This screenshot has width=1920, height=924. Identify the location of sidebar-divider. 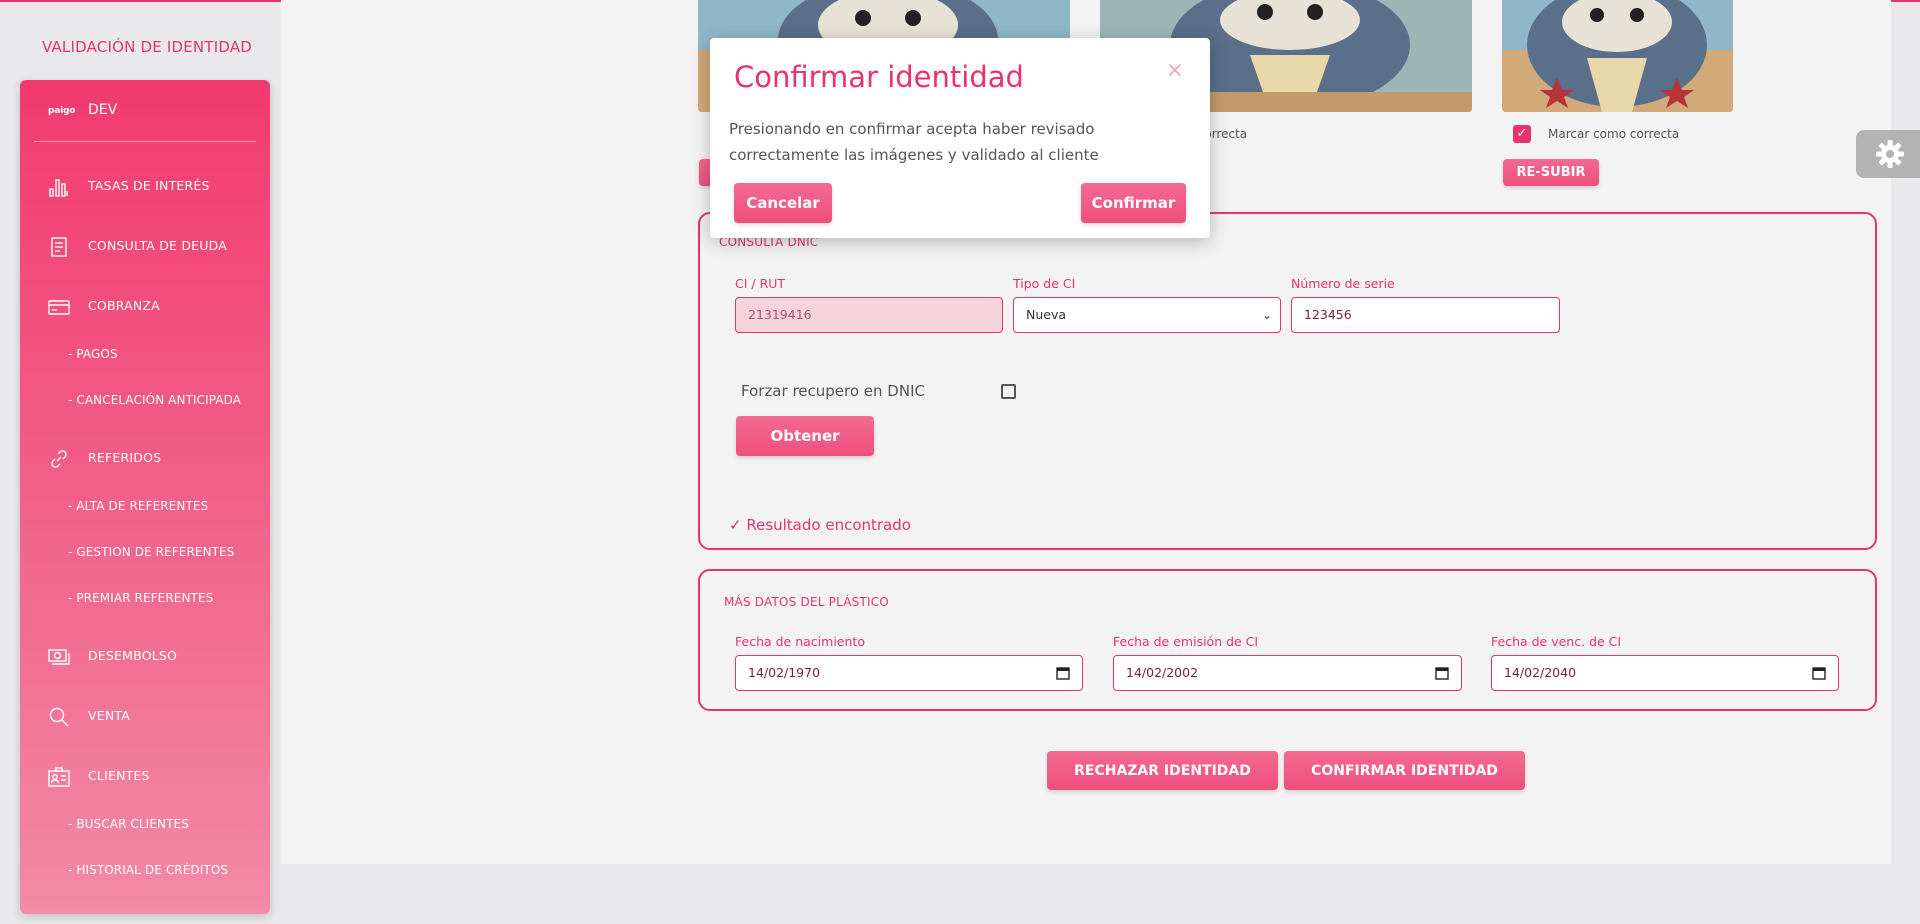
(145, 141).